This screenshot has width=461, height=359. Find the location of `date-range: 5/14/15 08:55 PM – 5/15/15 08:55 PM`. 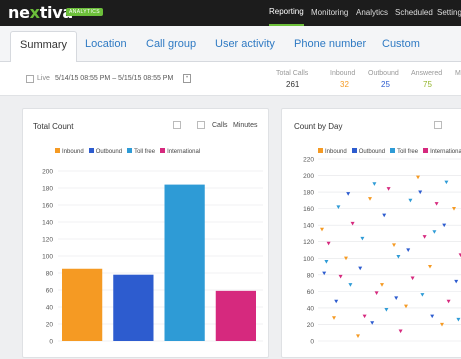

date-range: 5/14/15 08:55 PM – 5/15/15 08:55 PM is located at coordinates (114, 78).